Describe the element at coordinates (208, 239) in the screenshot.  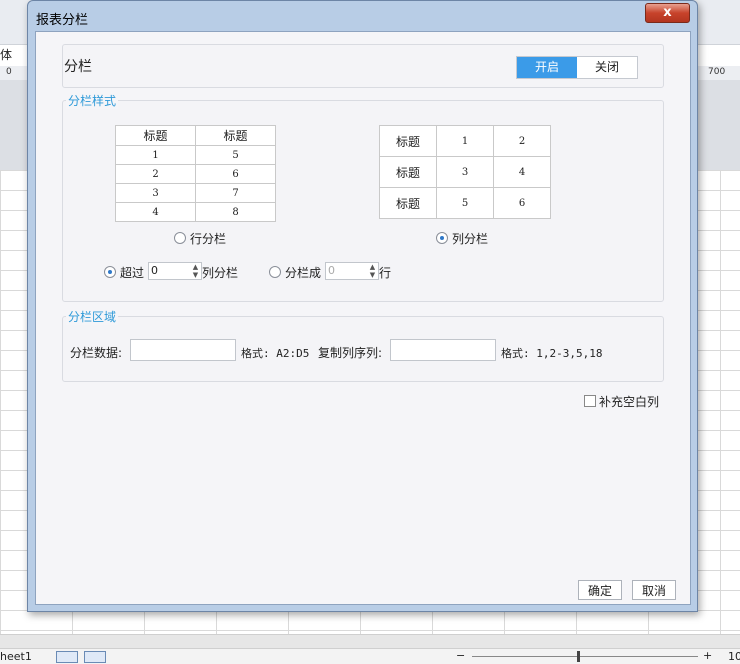
I see `row-break-label: 行分栏` at that location.